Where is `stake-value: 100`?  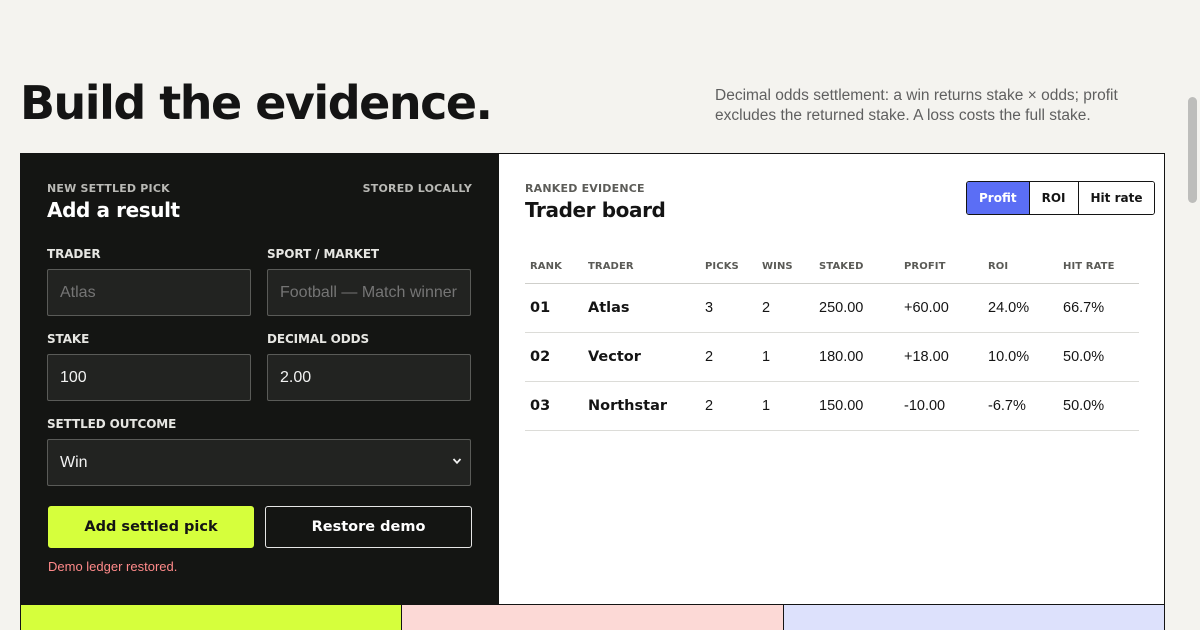
stake-value: 100 is located at coordinates (73, 377).